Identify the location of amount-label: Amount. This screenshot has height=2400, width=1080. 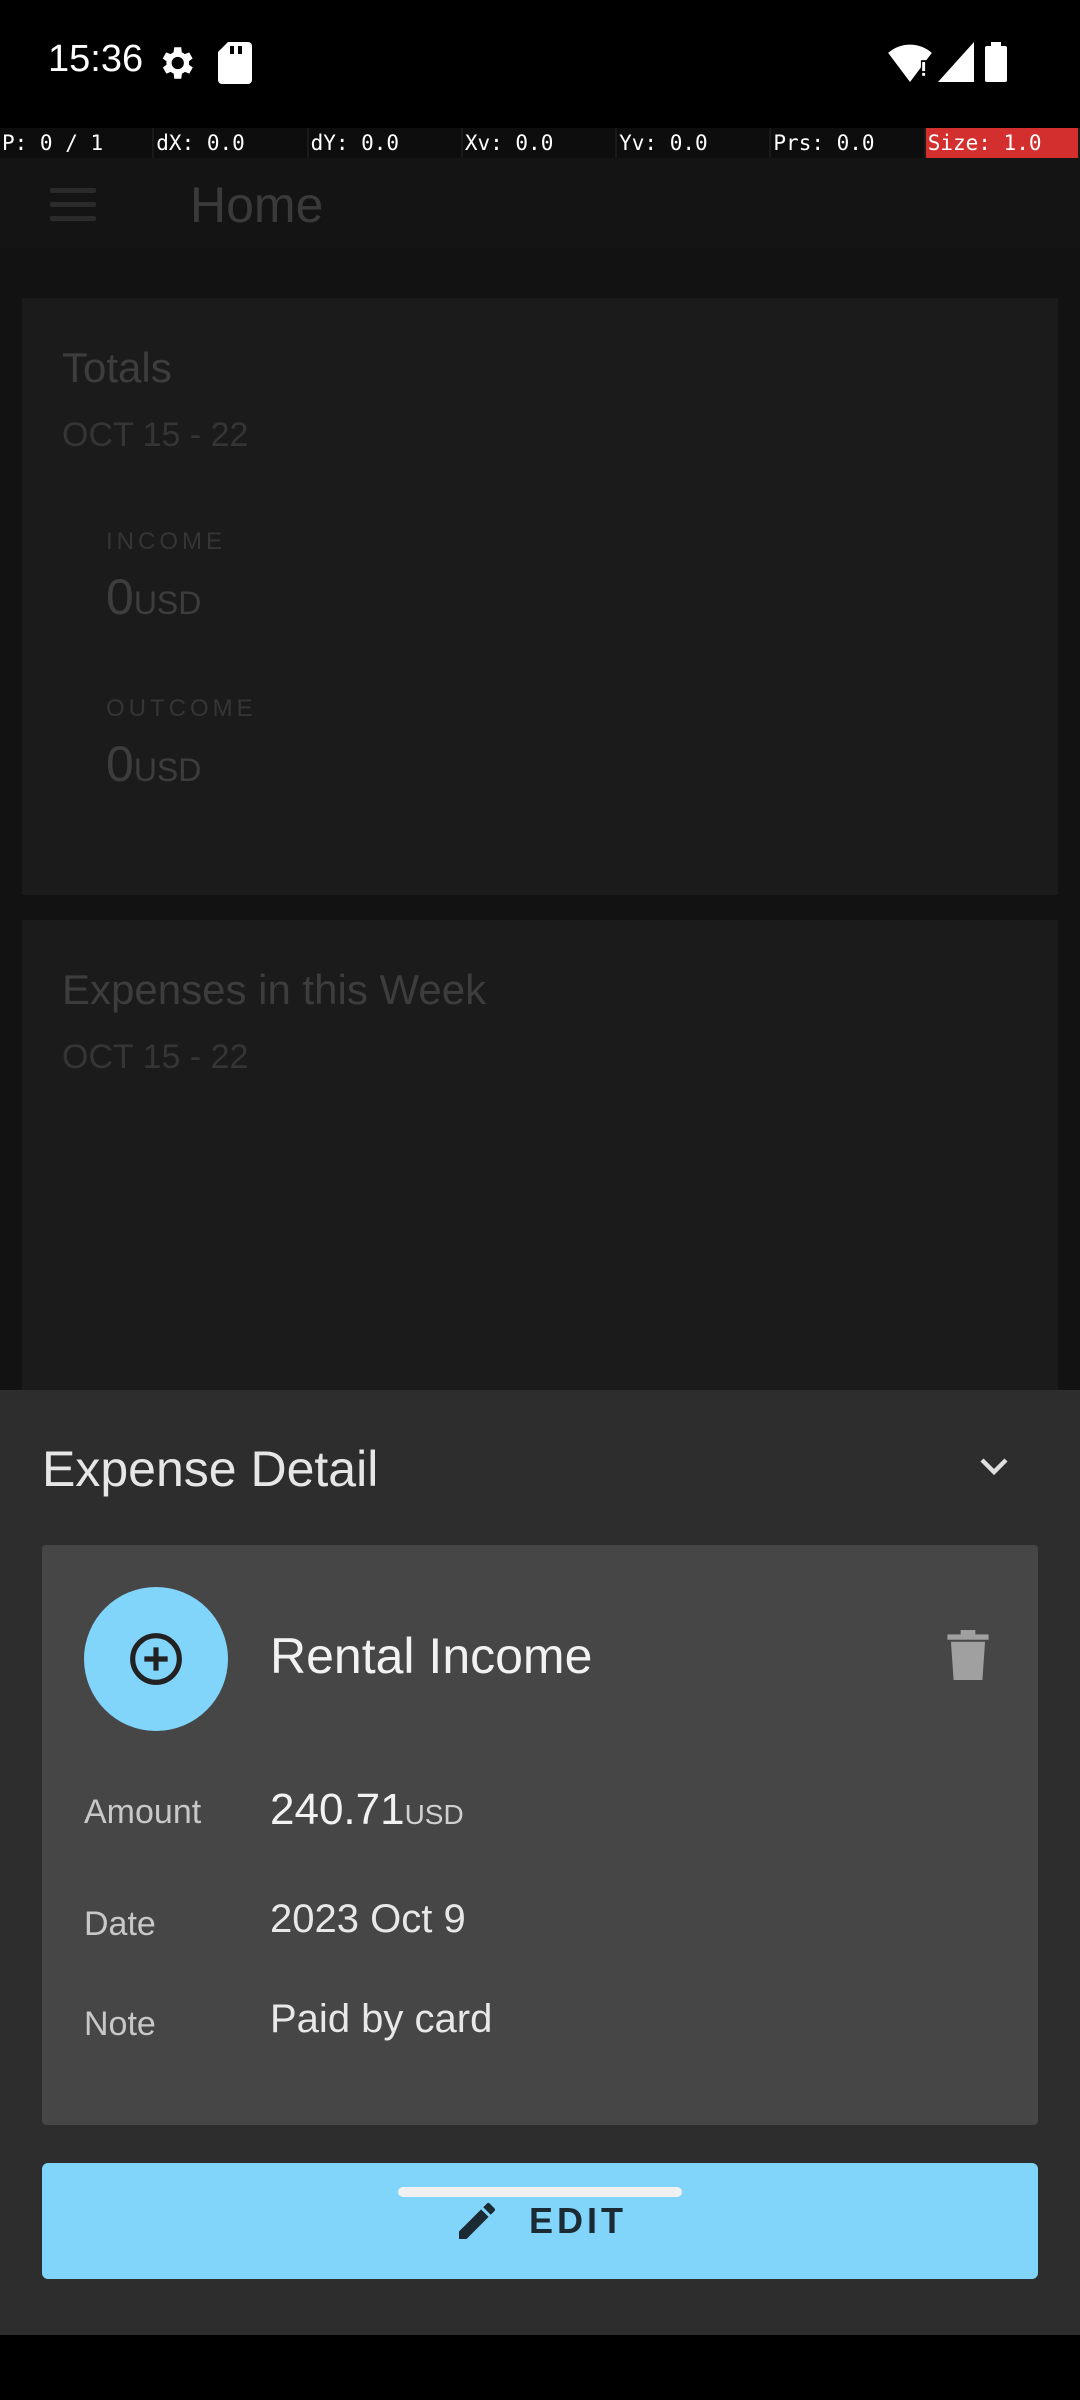
(143, 1812).